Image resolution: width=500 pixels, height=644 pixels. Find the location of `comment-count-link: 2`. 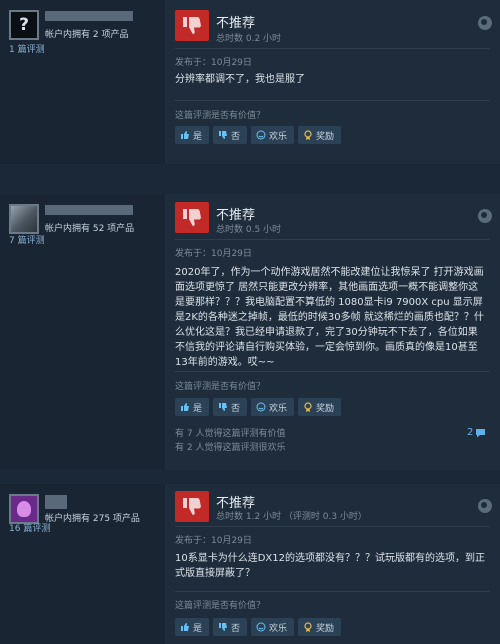

comment-count-link: 2 is located at coordinates (476, 432).